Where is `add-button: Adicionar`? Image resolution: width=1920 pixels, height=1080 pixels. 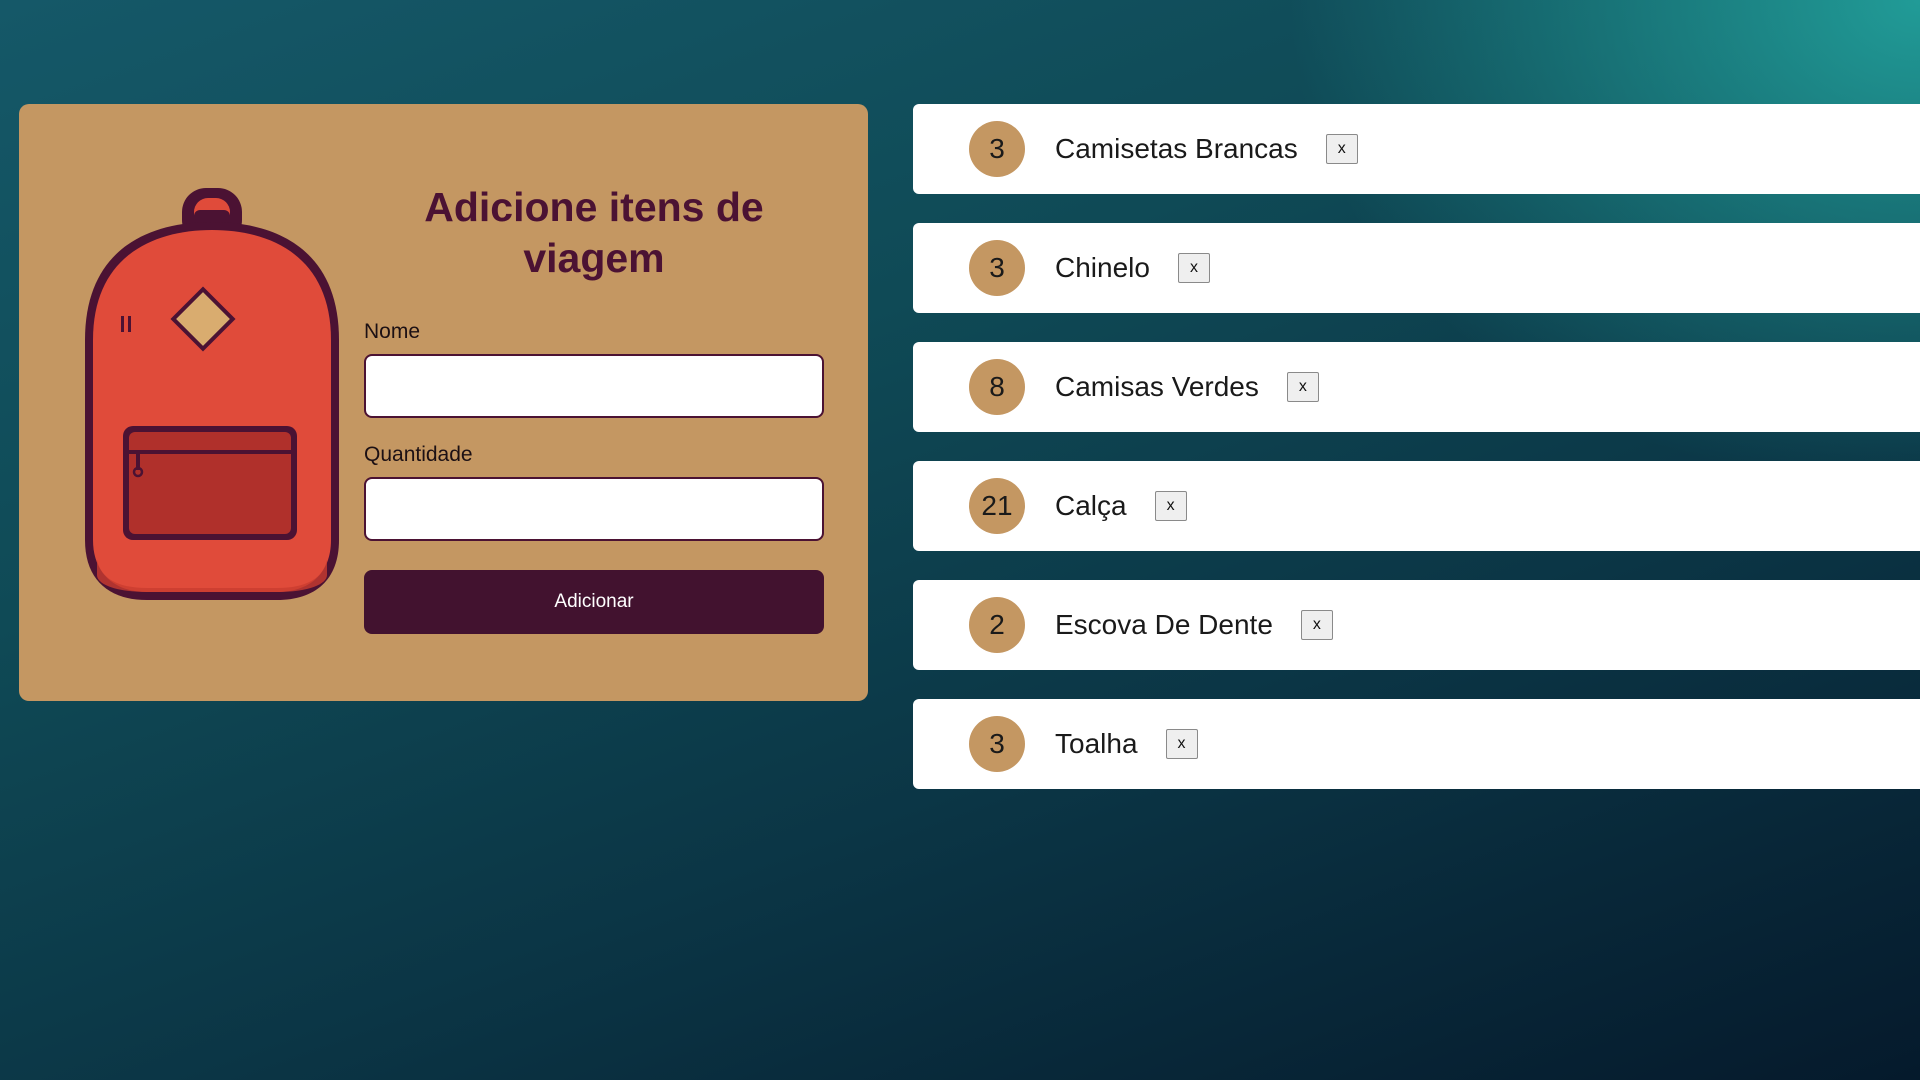 add-button: Adicionar is located at coordinates (594, 602).